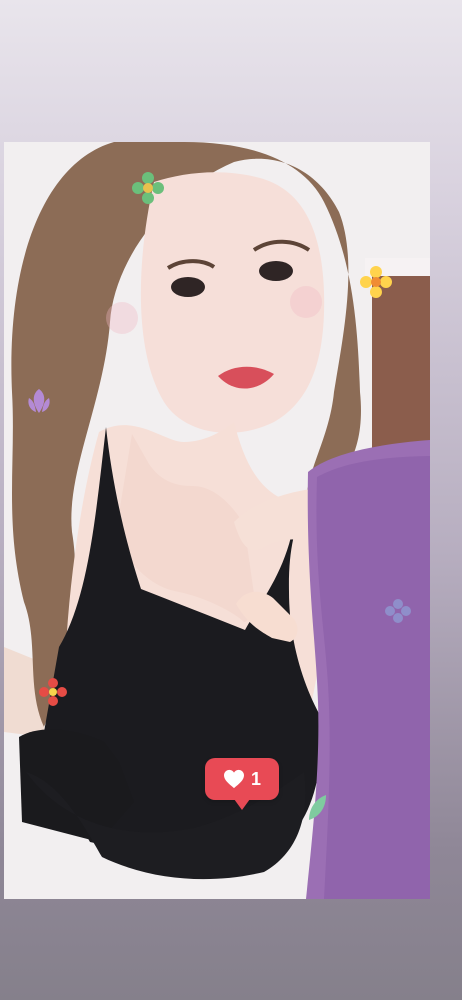 The height and width of the screenshot is (1000, 462). I want to click on like-sticker: 1, so click(242, 784).